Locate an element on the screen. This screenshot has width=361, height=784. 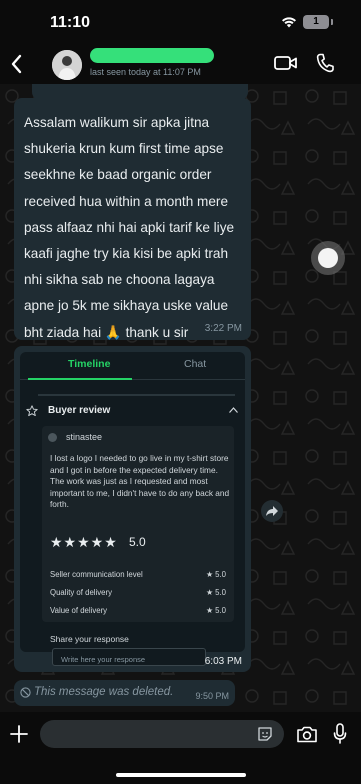
tab-bar: Timeline Chat is located at coordinates (132, 366).